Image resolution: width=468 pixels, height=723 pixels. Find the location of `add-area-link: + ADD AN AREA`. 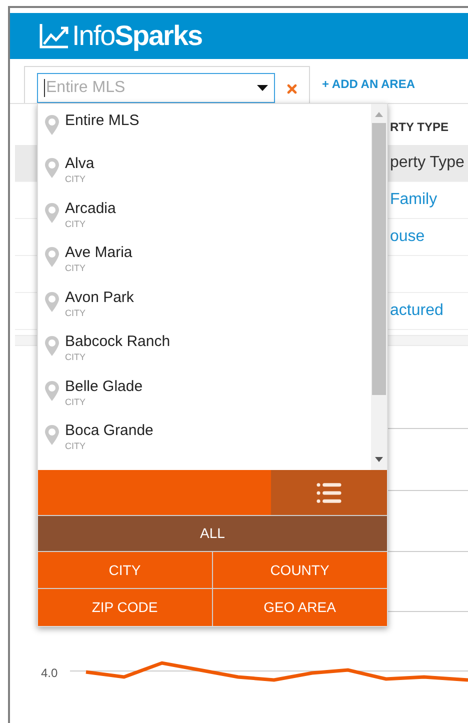

add-area-link: + ADD AN AREA is located at coordinates (369, 84).